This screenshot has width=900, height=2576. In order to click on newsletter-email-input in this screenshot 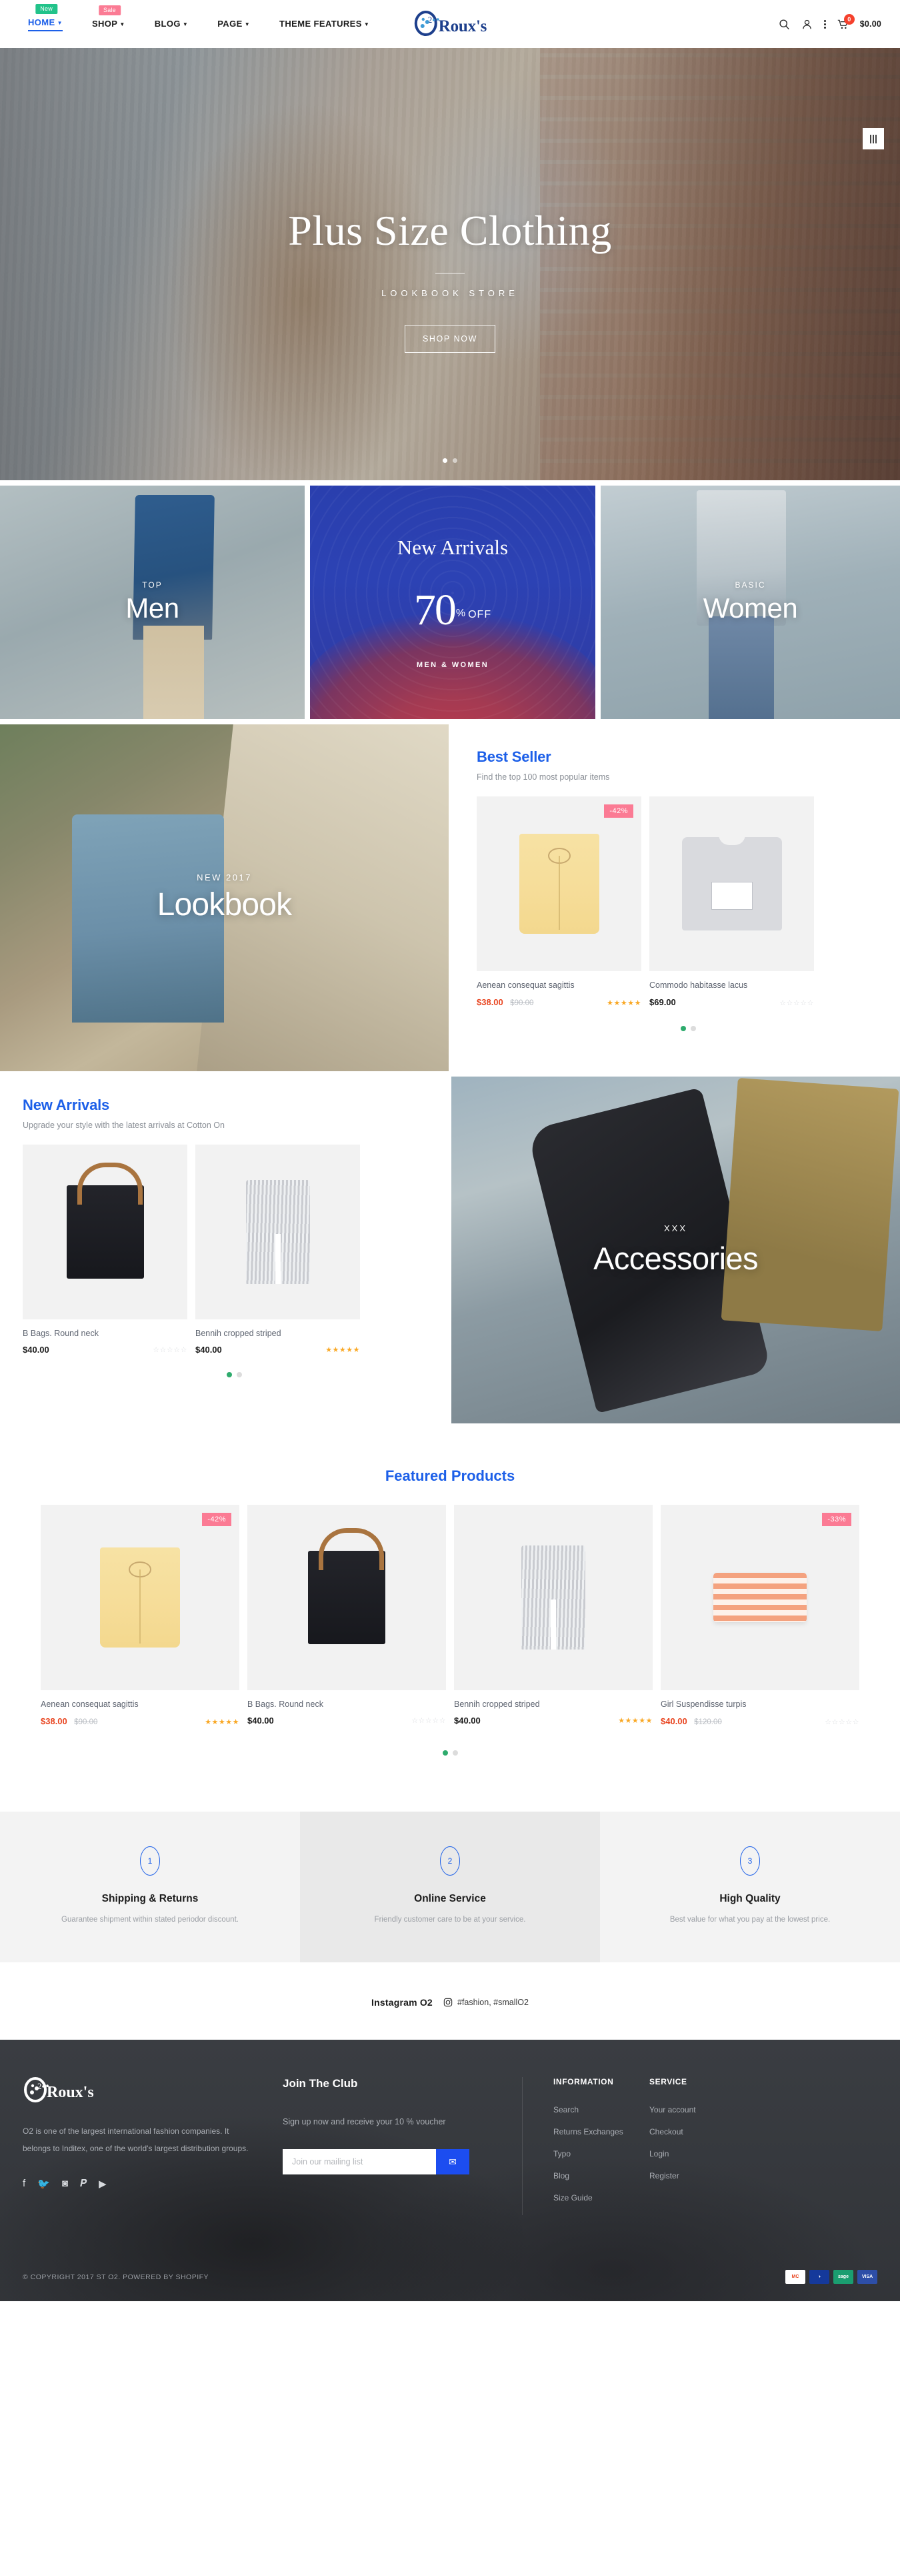, I will do `click(359, 2162)`.